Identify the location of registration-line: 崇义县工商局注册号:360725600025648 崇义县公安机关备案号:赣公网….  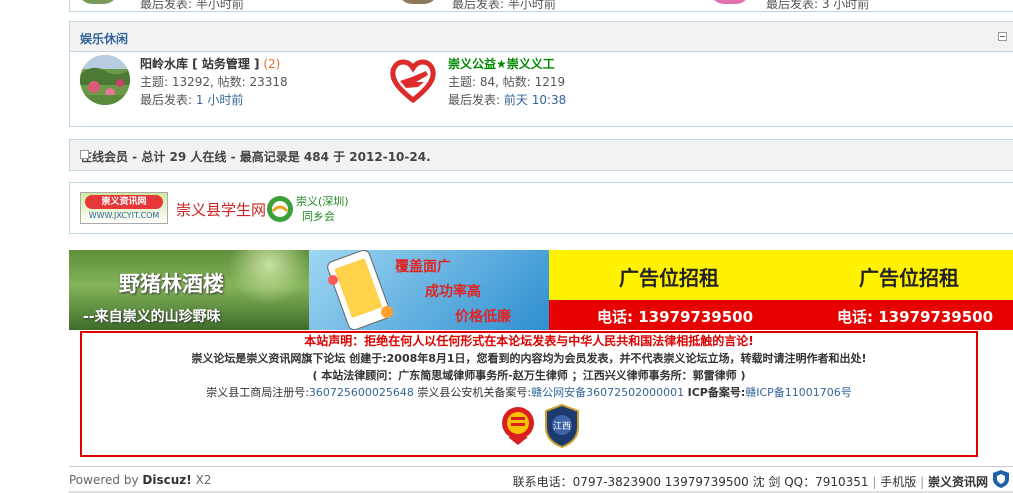
(529, 392).